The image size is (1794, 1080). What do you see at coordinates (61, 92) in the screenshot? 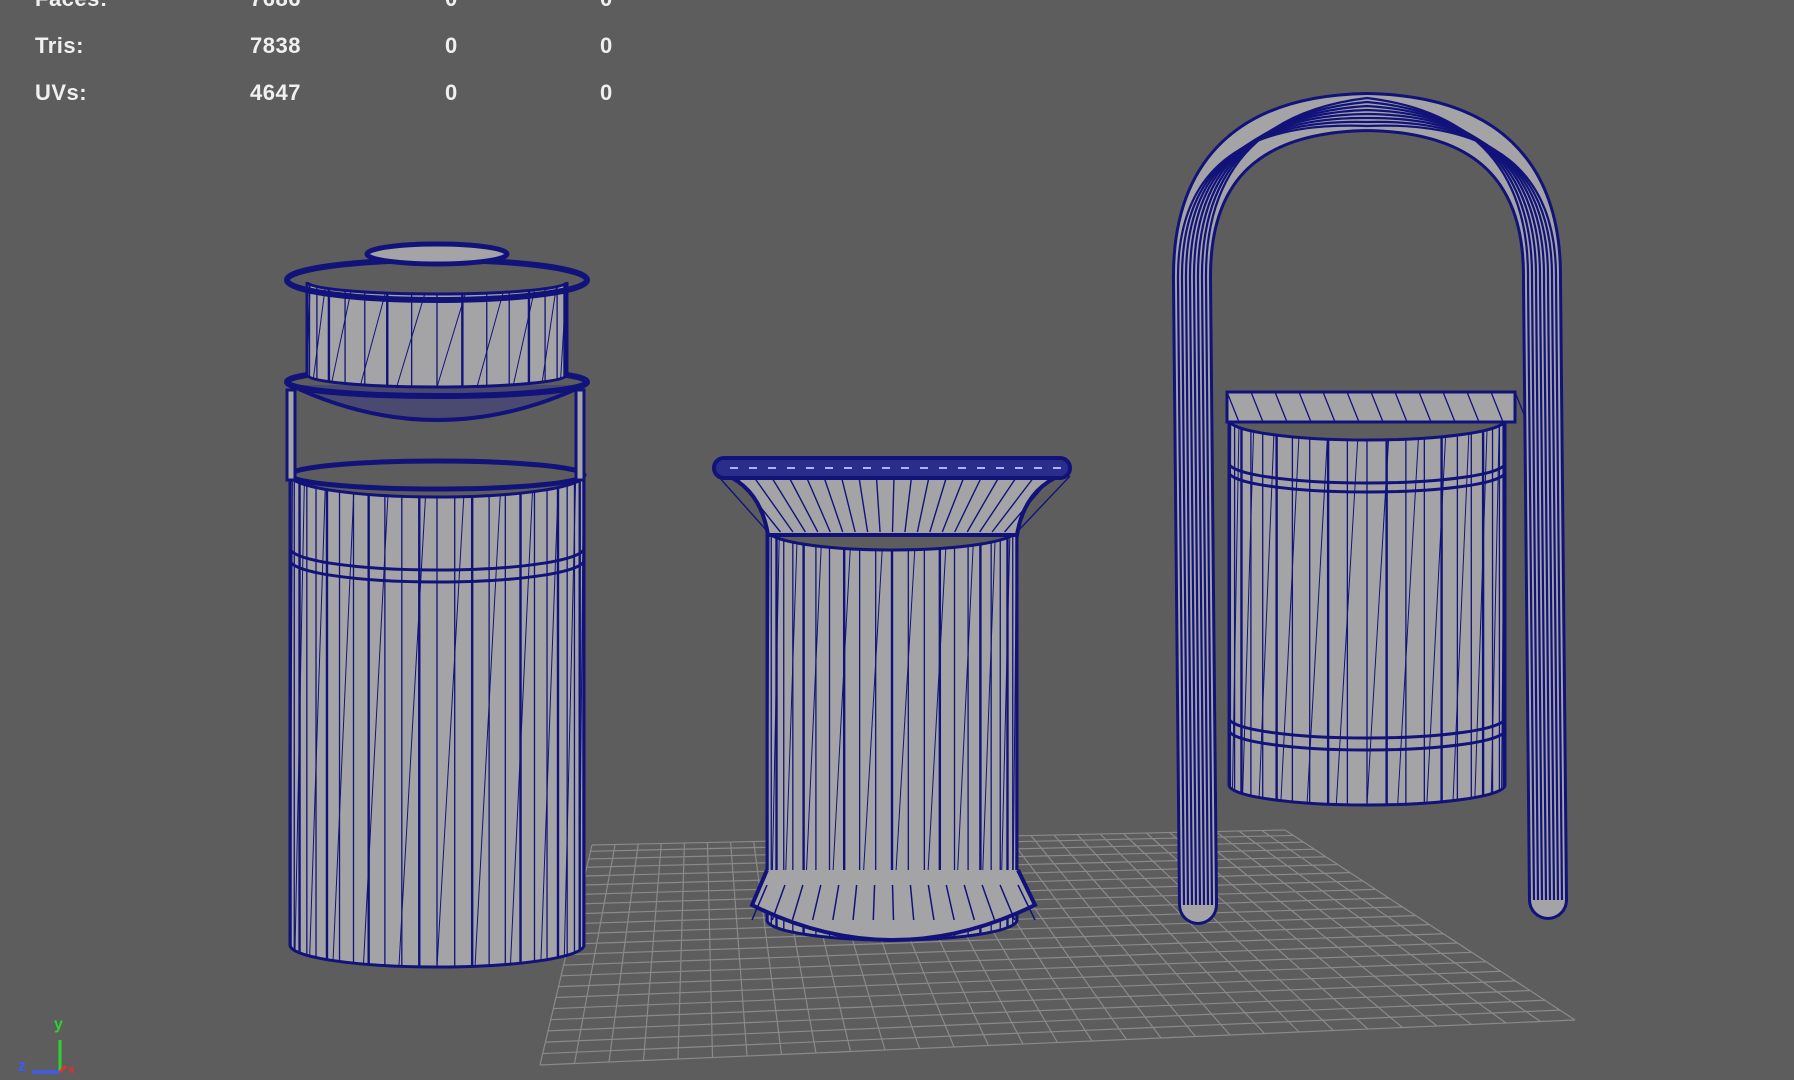
I see `hud-label: UVs:` at bounding box center [61, 92].